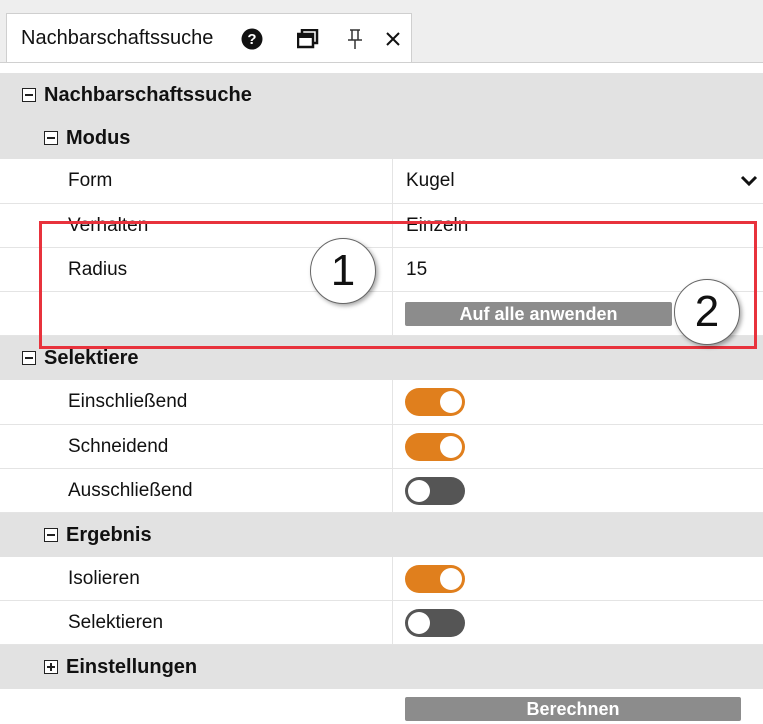  Describe the element at coordinates (381, 579) in the screenshot. I see `toggle-row-isolieren: Isolieren` at that location.